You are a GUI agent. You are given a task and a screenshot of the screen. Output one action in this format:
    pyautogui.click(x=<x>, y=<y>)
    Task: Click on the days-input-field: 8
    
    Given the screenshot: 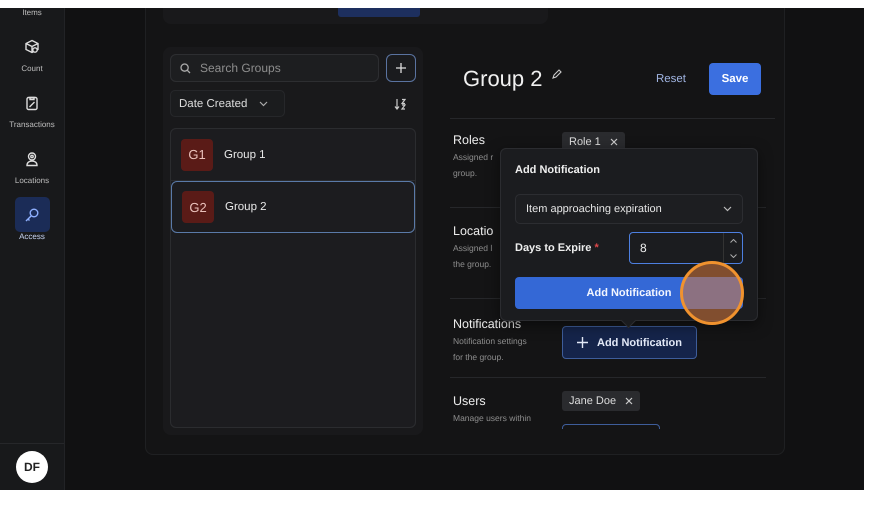 What is the action you would take?
    pyautogui.click(x=686, y=248)
    